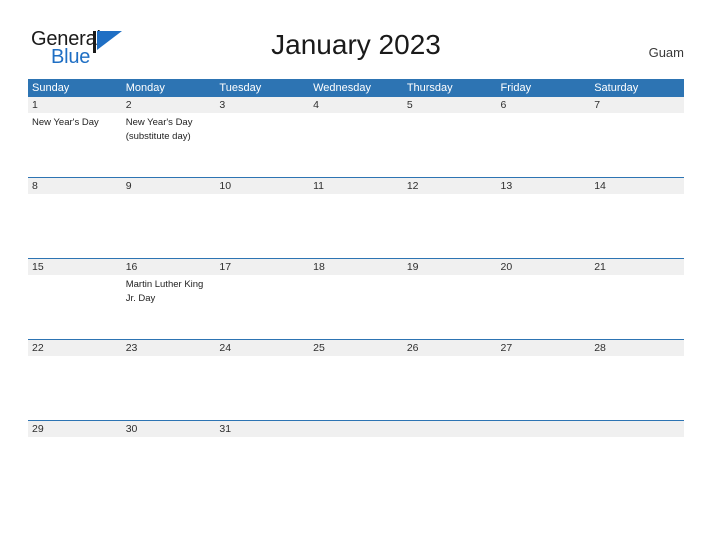  I want to click on calendar-day-cell: 2 New Year's Day (substitute day), so click(169, 137).